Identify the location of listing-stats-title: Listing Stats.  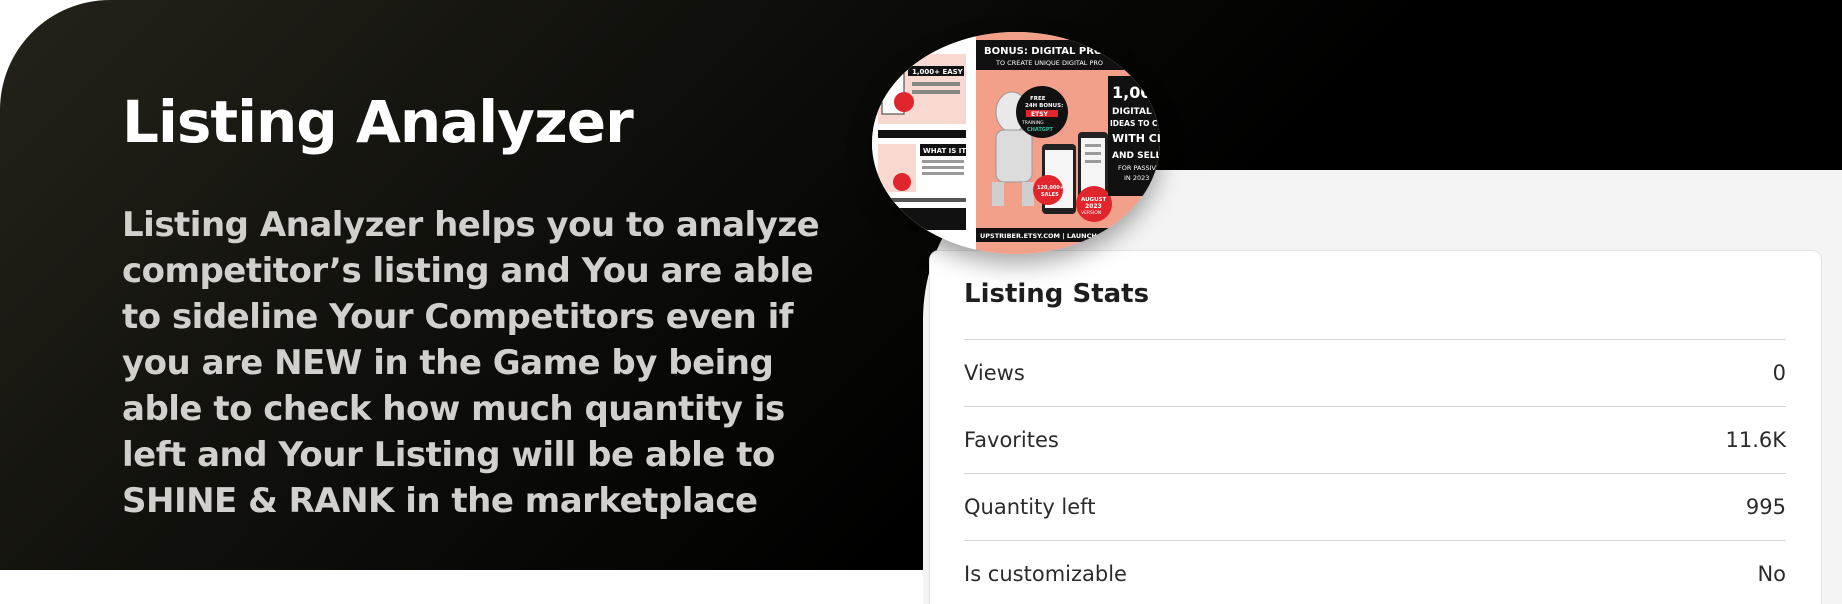
(1057, 294).